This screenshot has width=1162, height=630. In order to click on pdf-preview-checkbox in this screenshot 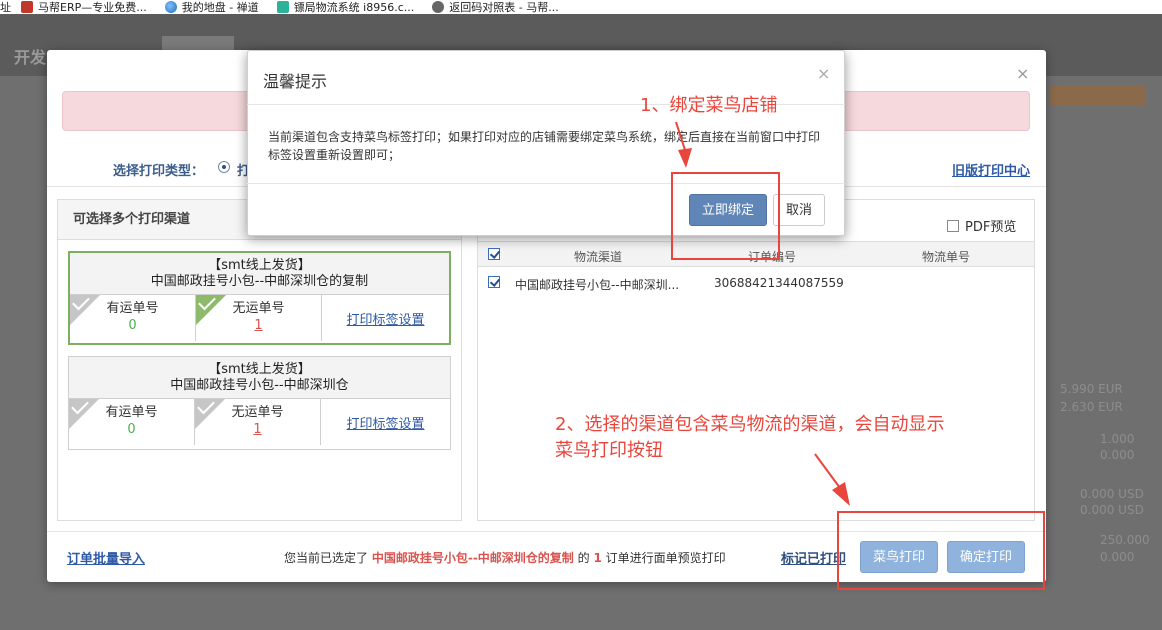, I will do `click(953, 225)`.